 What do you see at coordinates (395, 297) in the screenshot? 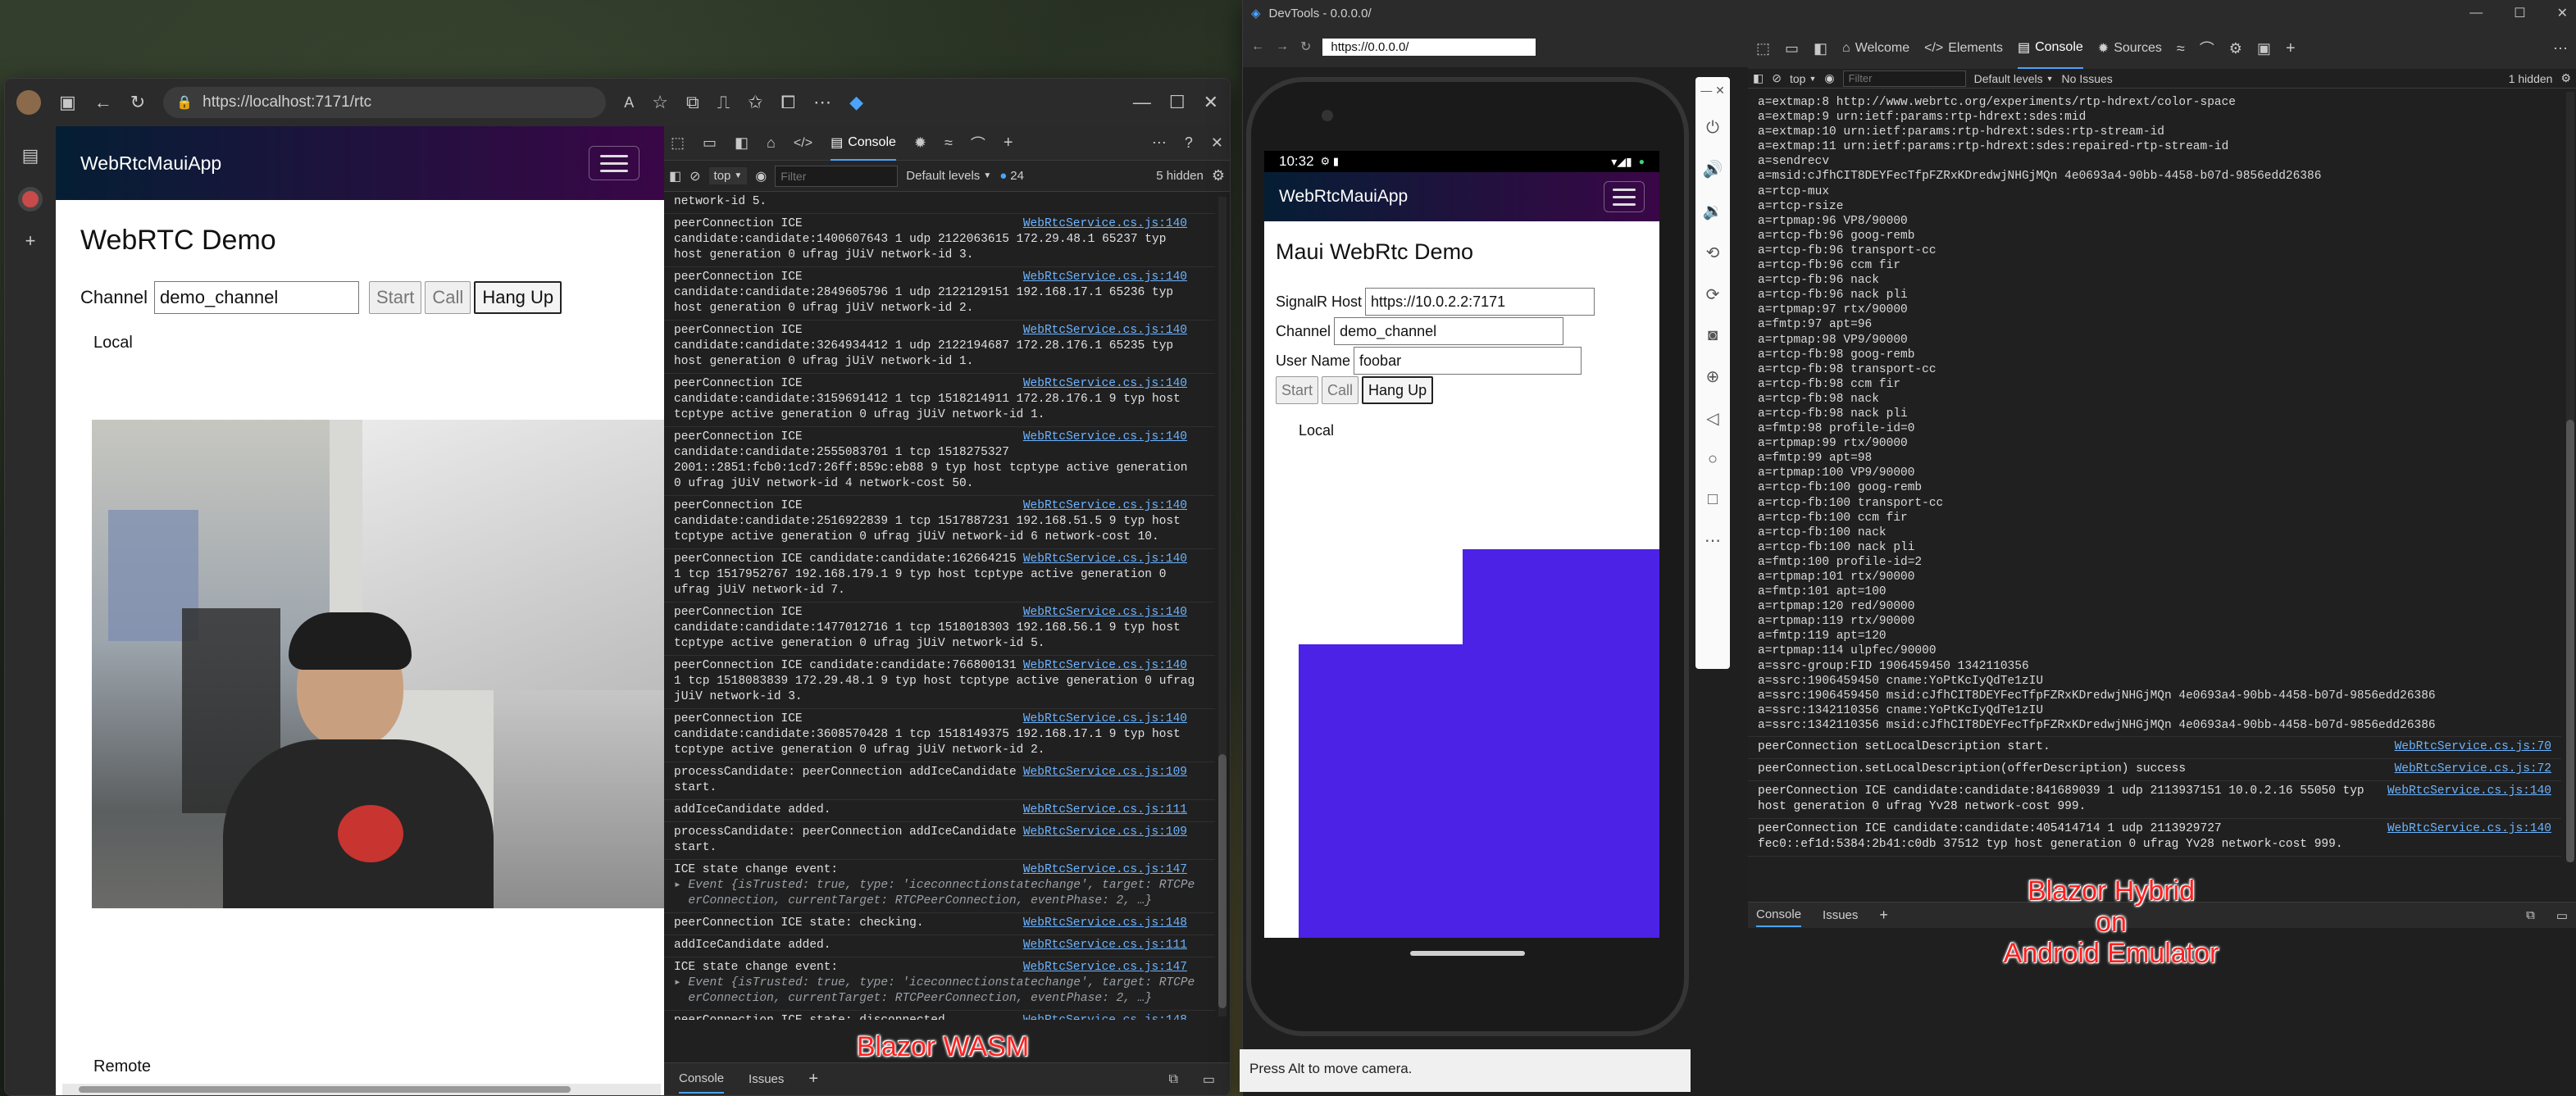
I see `start-button: Start` at bounding box center [395, 297].